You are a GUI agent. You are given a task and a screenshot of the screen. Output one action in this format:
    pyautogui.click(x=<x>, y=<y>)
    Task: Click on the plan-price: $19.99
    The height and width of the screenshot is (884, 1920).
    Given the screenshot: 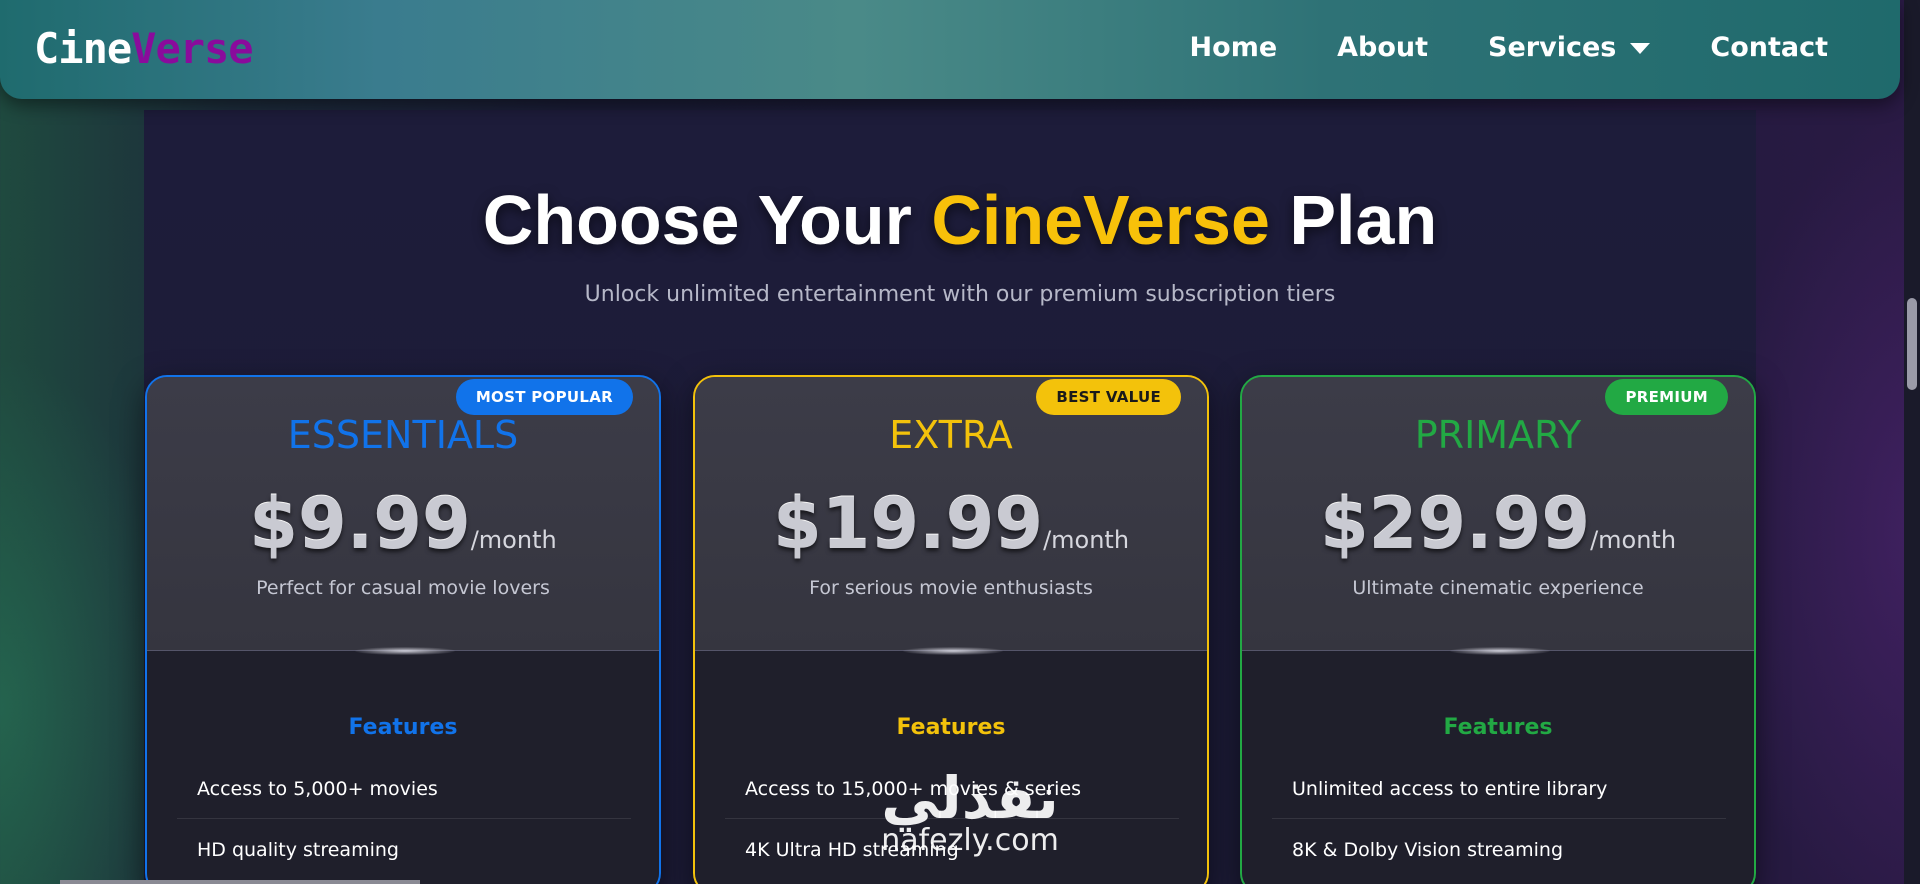 What is the action you would take?
    pyautogui.click(x=908, y=524)
    